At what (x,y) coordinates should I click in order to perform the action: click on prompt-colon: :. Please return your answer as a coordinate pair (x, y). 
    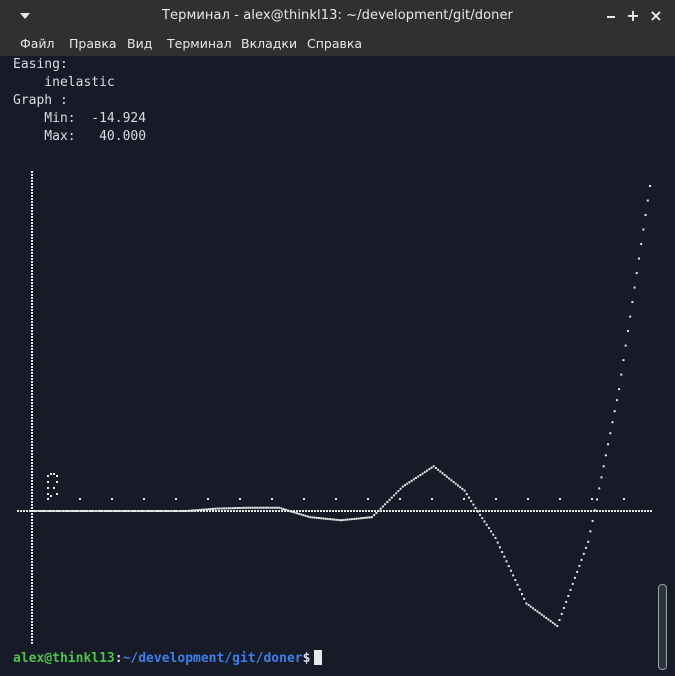
    Looking at the image, I should click on (118, 658).